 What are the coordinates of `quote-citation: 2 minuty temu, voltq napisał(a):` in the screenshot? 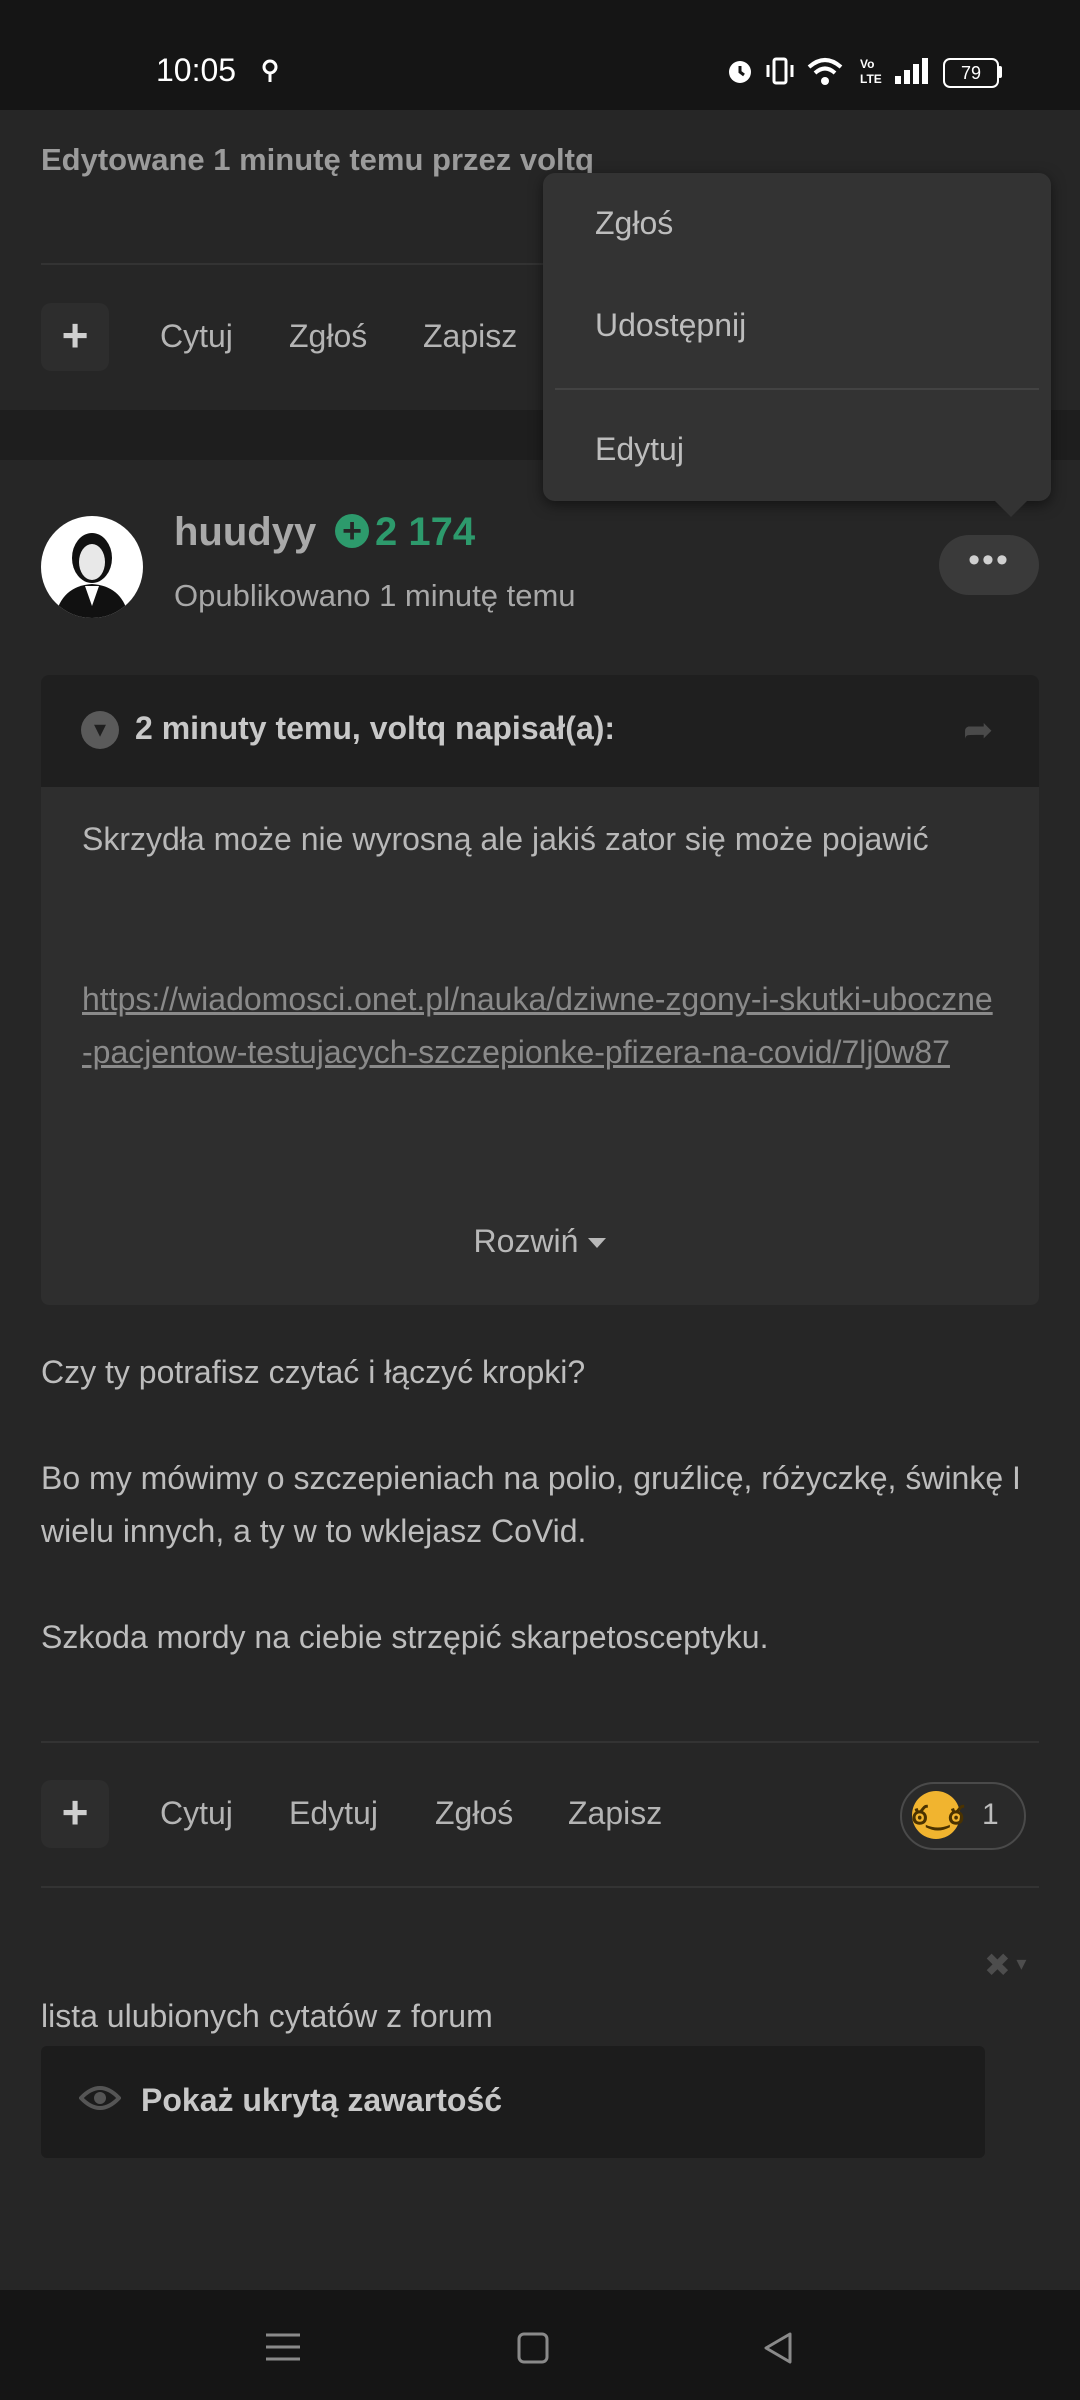 It's located at (375, 728).